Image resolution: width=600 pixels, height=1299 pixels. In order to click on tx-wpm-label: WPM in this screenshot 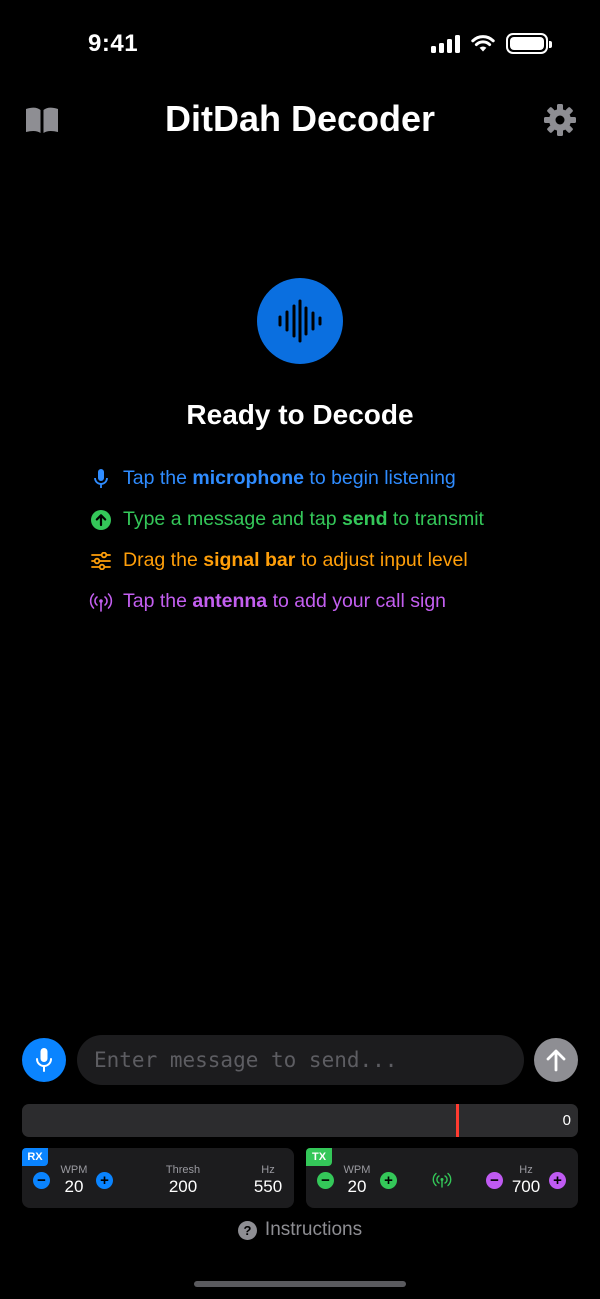, I will do `click(357, 1170)`.